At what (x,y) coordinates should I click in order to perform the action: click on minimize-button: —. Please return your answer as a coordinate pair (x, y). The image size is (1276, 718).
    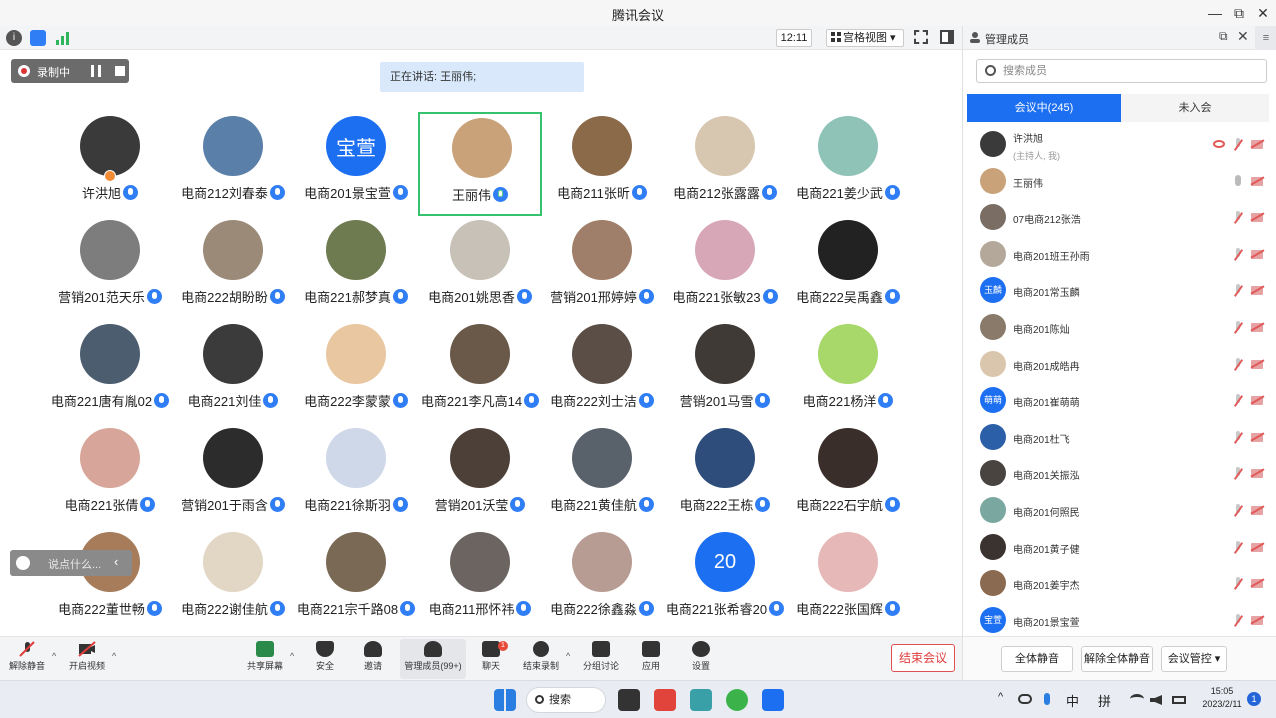
    Looking at the image, I should click on (1215, 13).